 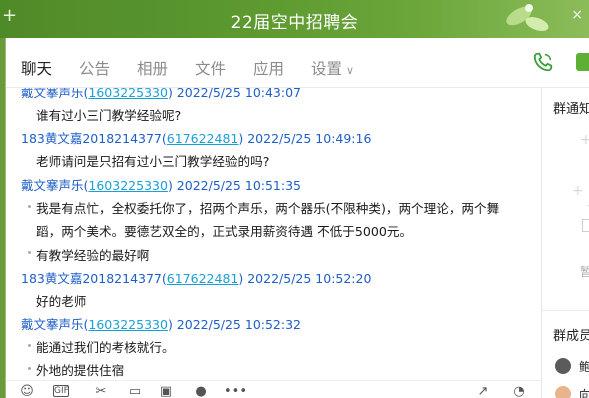 I want to click on message-time: 2022/5/25 10:52:32, so click(x=239, y=324).